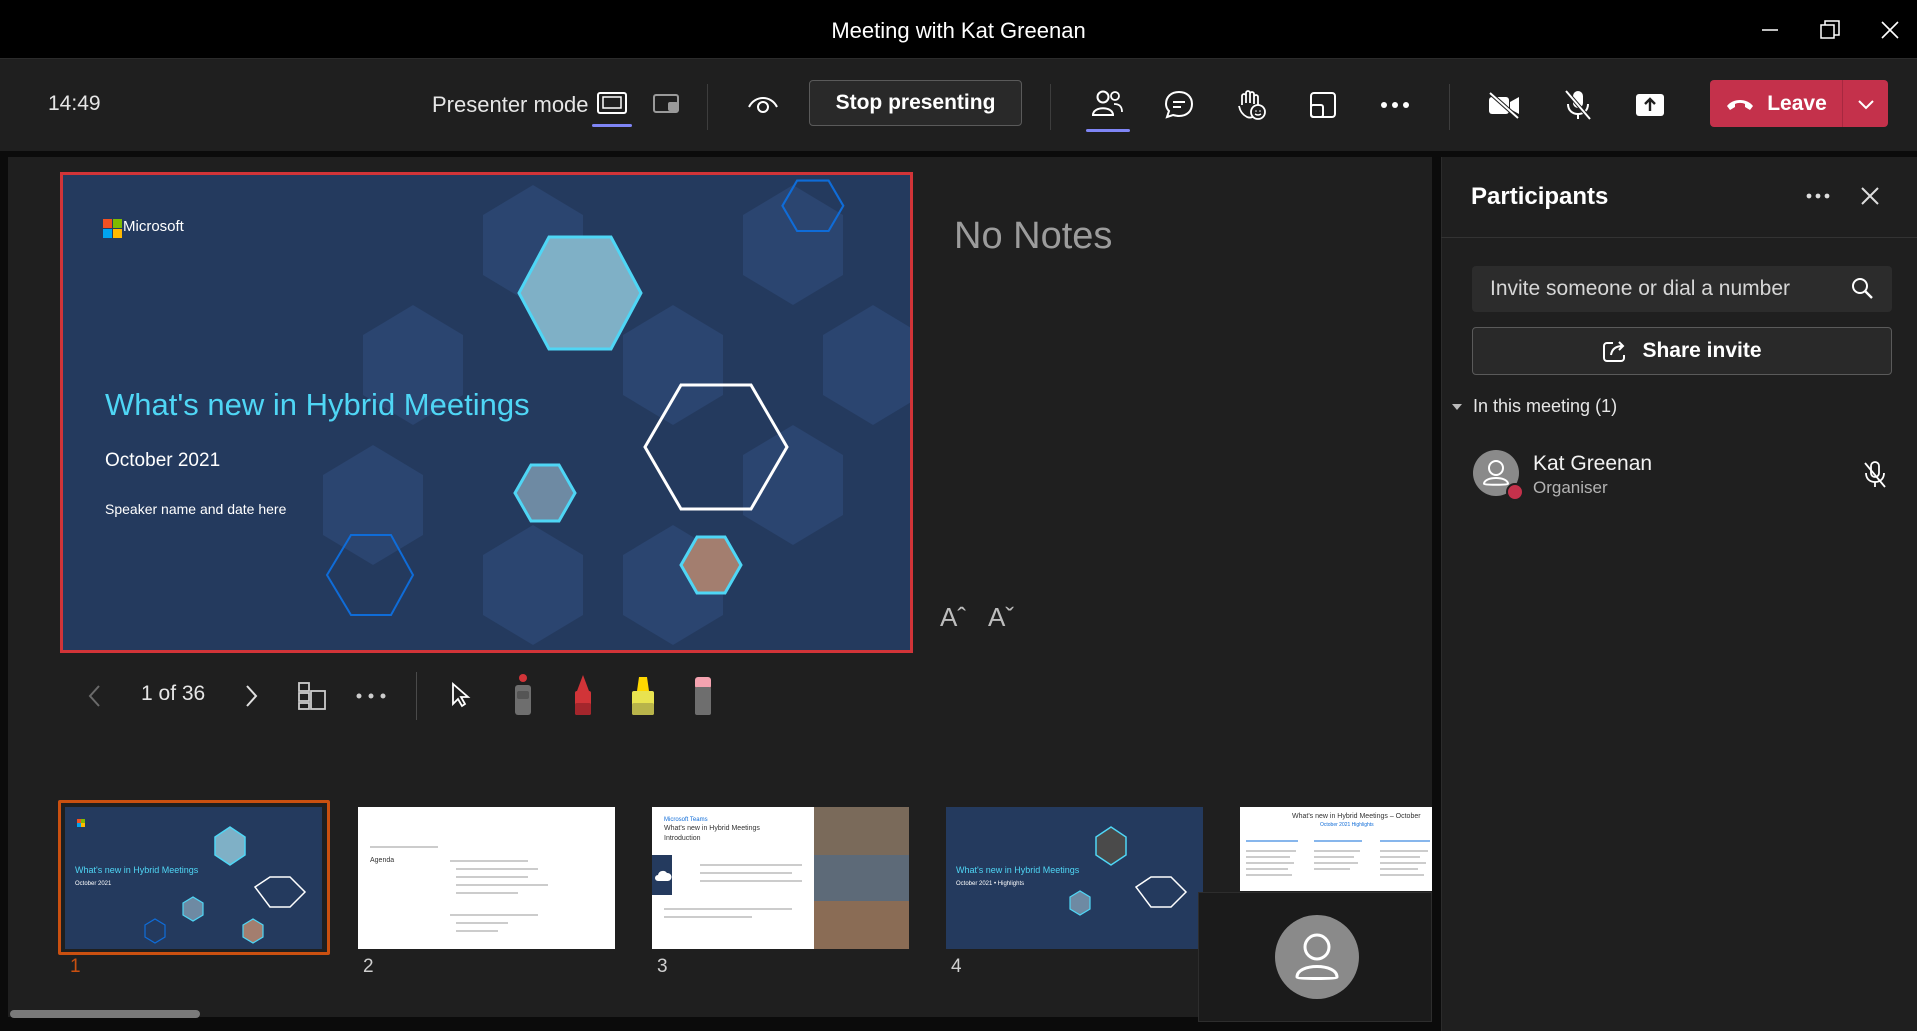 The height and width of the screenshot is (1031, 1917). I want to click on people-icon, so click(1107, 103).